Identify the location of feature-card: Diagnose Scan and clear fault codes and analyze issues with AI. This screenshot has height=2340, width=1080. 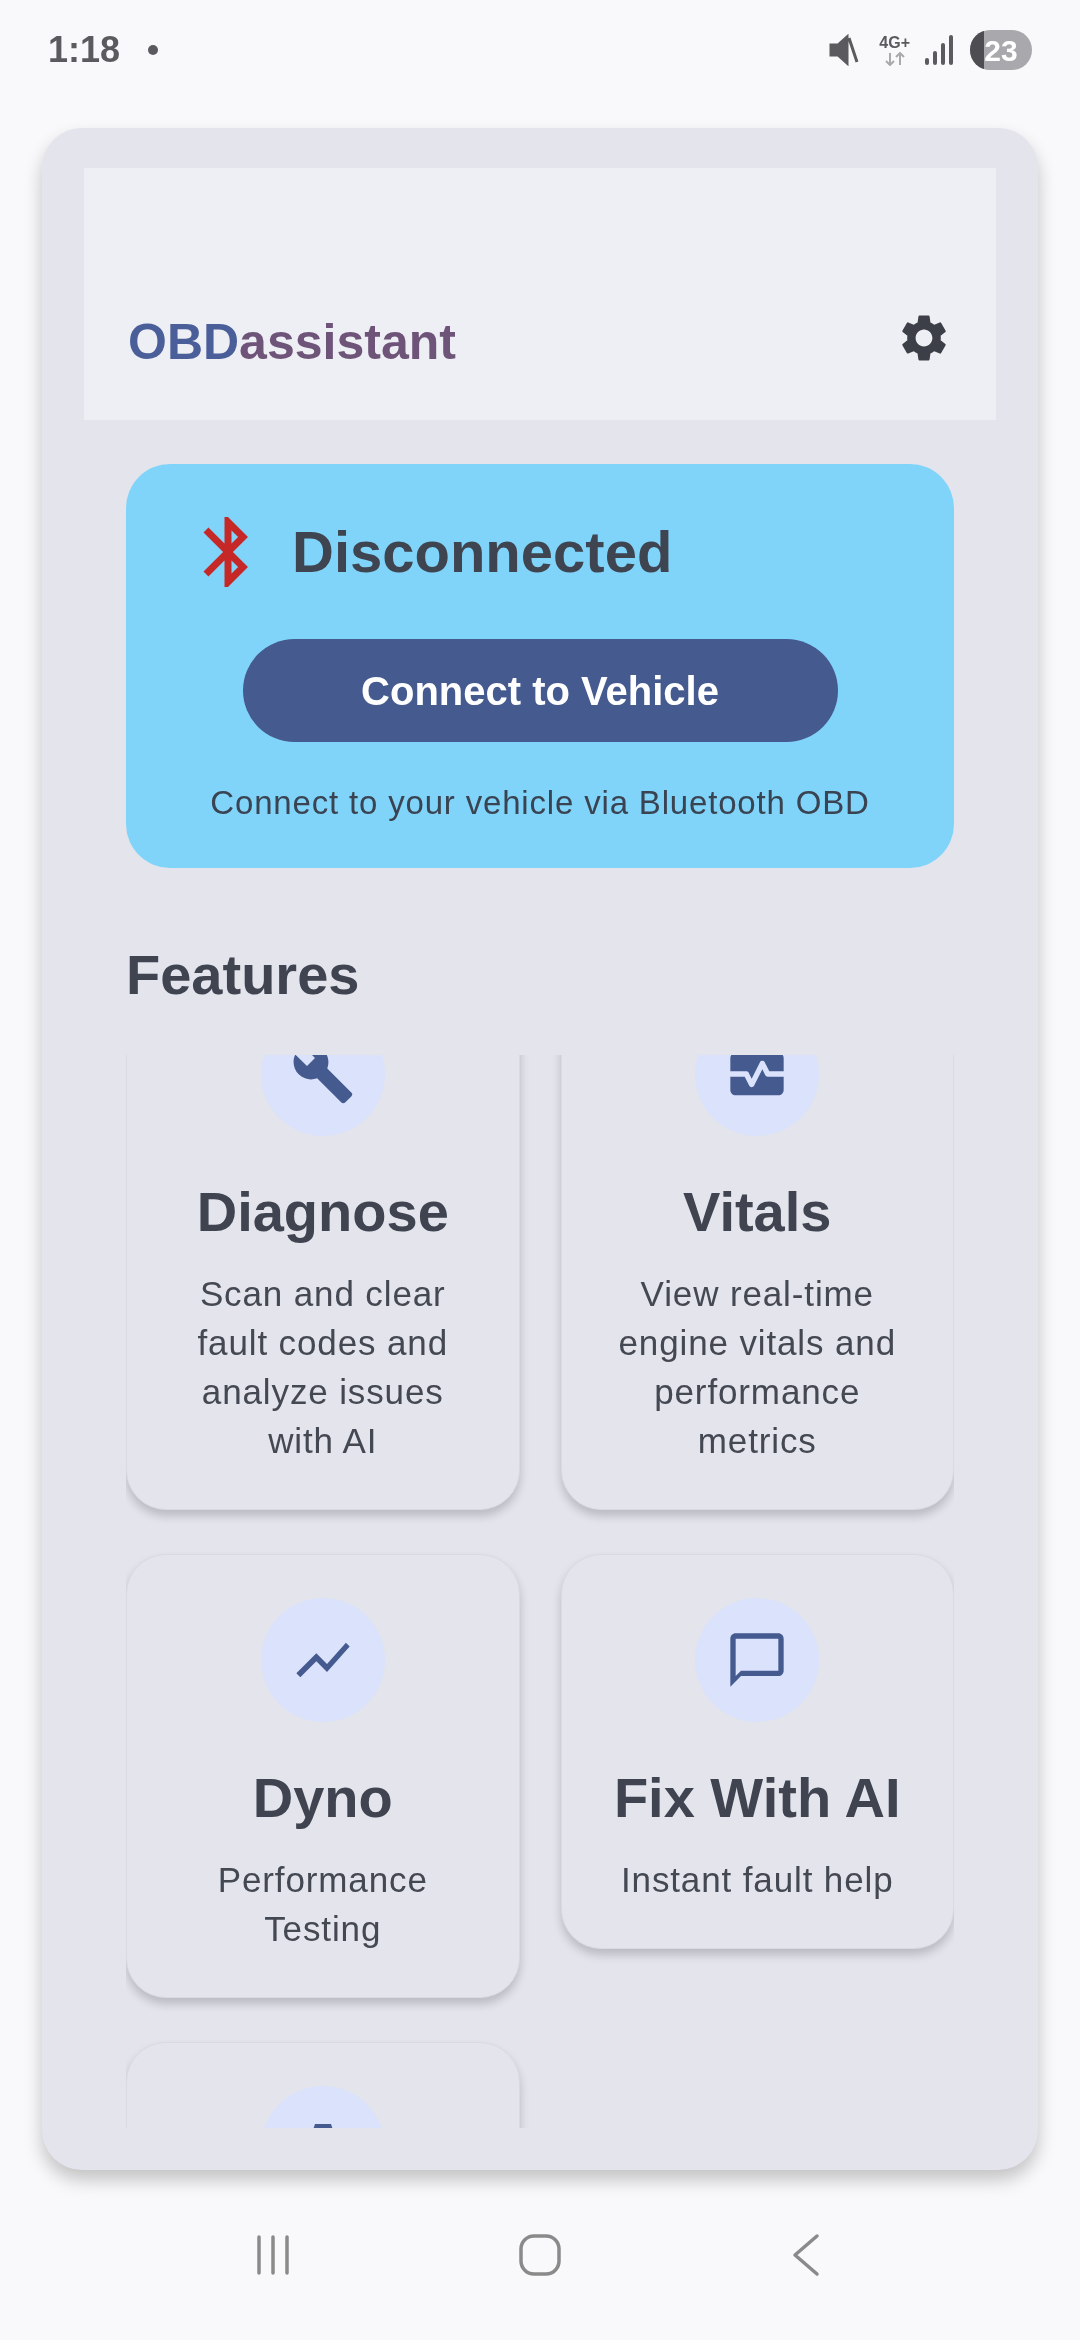
(323, 1282).